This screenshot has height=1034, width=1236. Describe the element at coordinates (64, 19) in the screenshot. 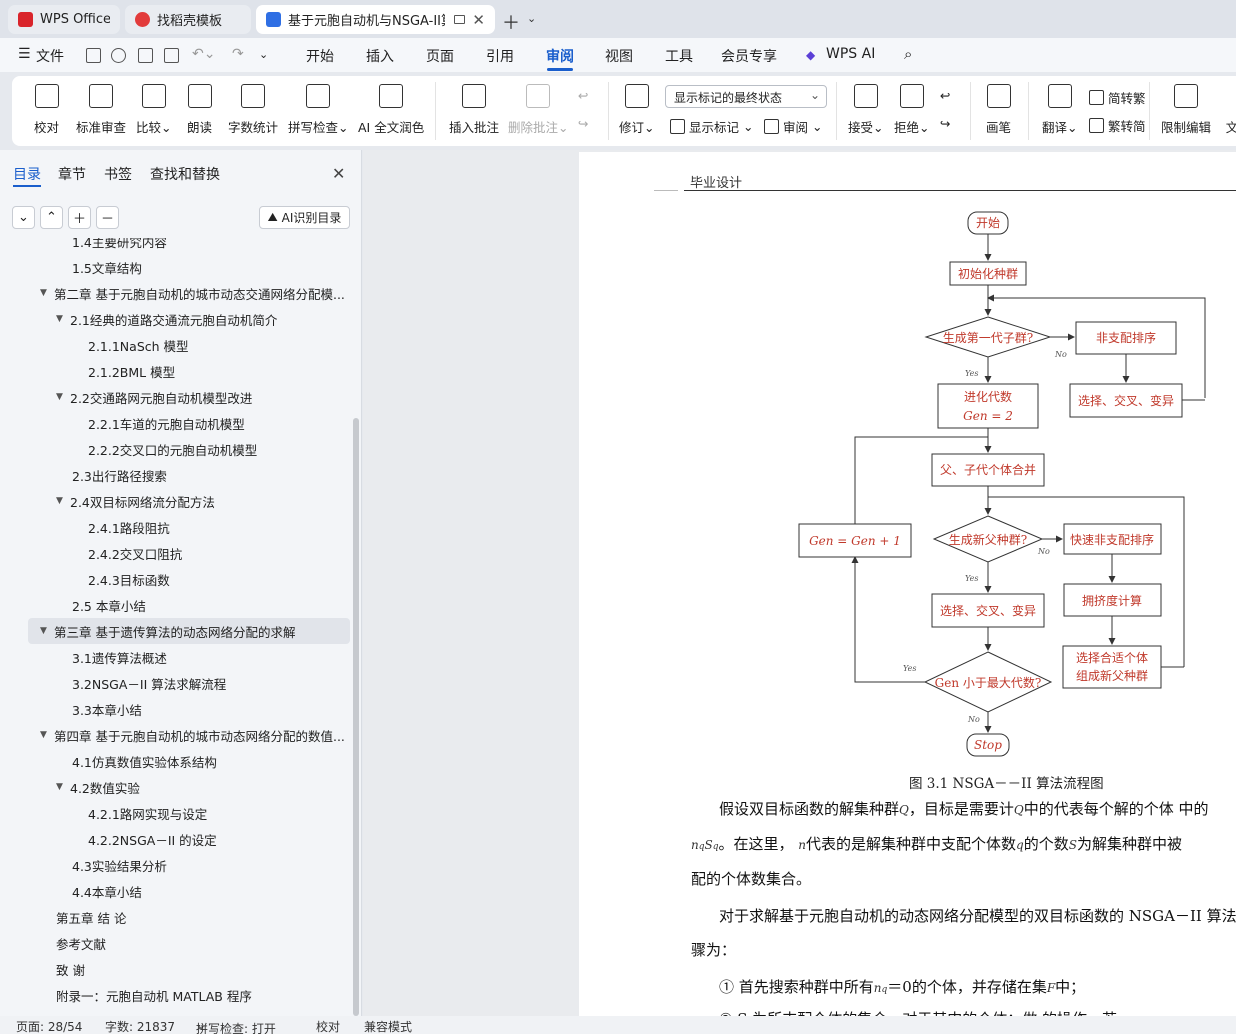

I see `tab-wps-office: WPS Office` at that location.